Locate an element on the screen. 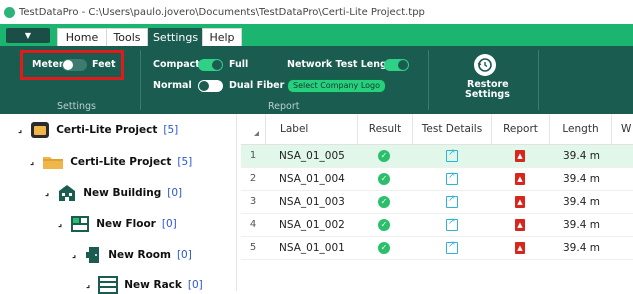 This screenshot has height=294, width=633. tree-item-label: New Building is located at coordinates (122, 193).